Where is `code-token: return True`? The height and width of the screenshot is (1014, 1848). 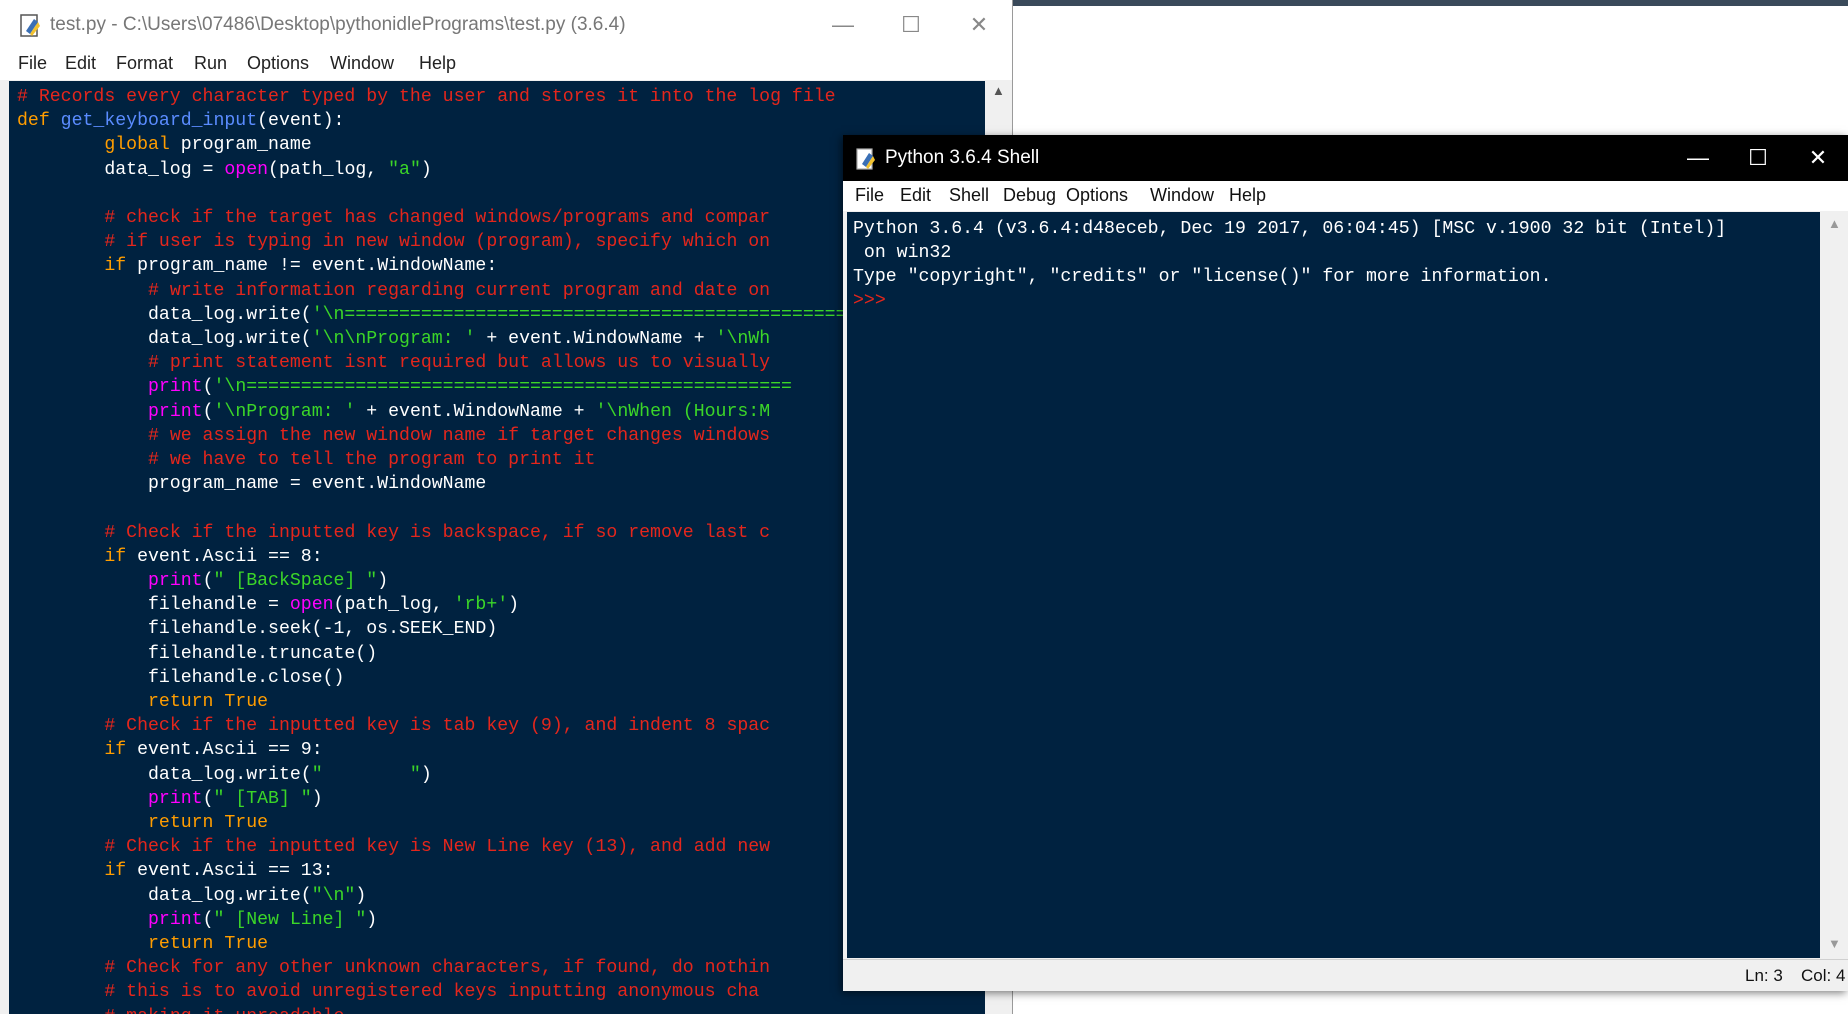
code-token: return True is located at coordinates (208, 702).